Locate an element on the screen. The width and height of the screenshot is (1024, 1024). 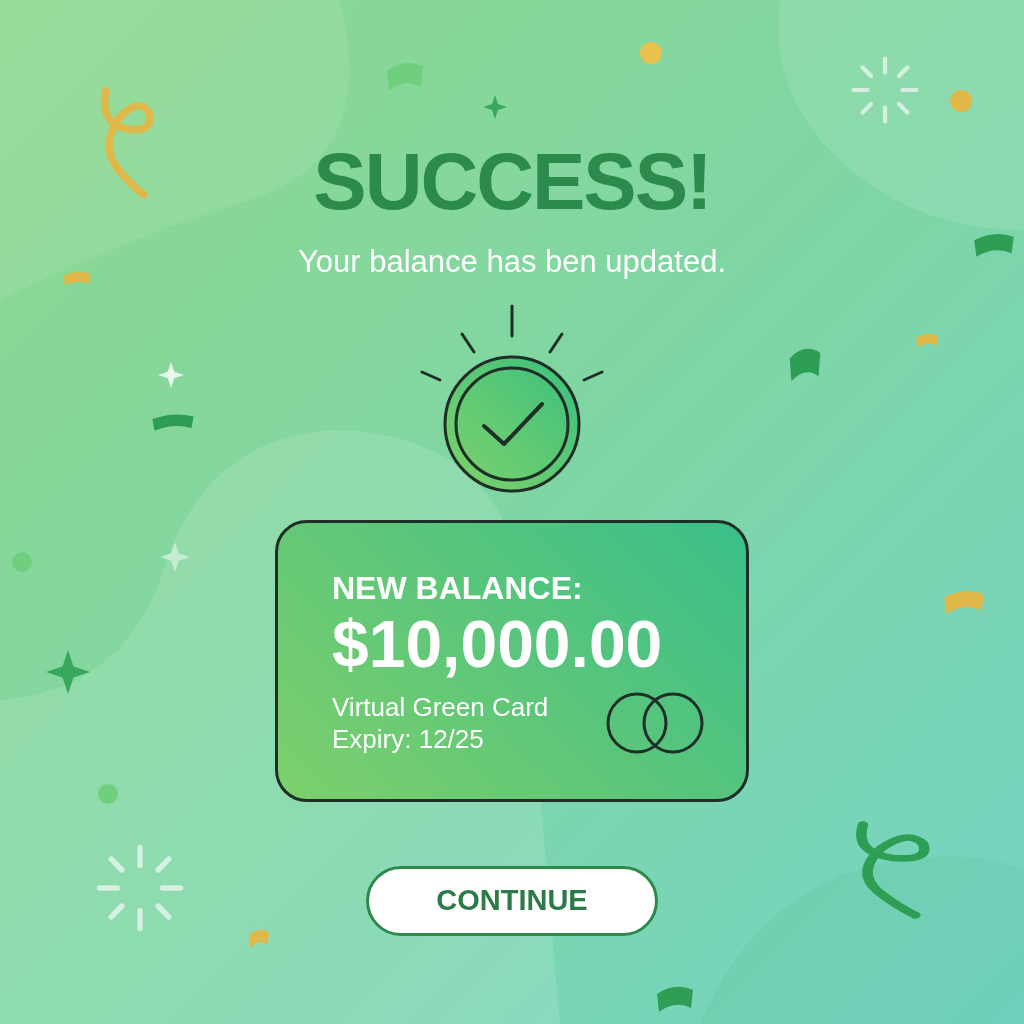
sparkle-burst-icon is located at coordinates (885, 90).